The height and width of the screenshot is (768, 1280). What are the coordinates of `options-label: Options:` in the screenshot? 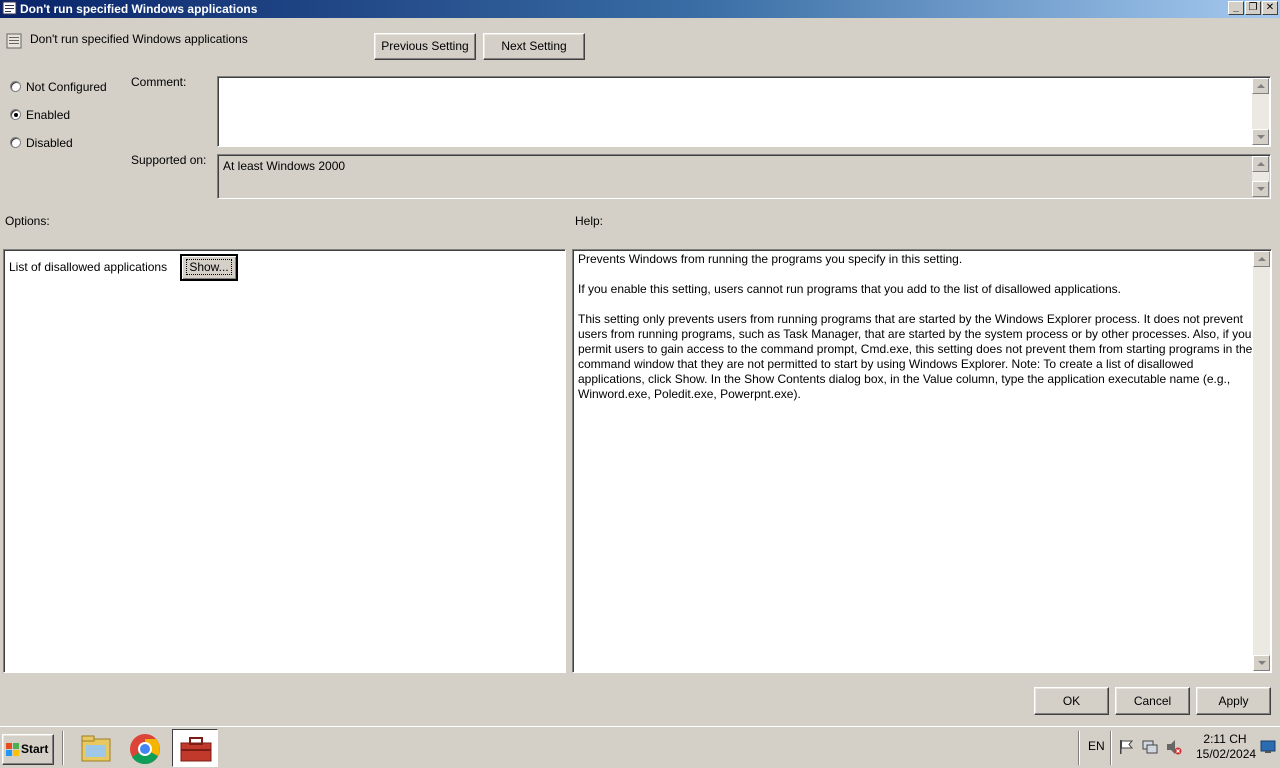 It's located at (27, 221).